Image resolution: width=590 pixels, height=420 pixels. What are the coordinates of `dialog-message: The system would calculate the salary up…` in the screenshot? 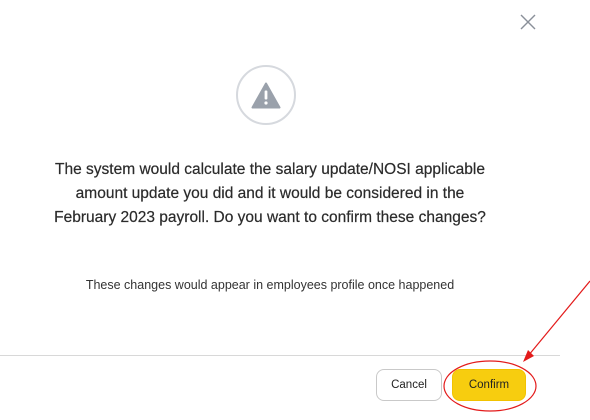 It's located at (270, 193).